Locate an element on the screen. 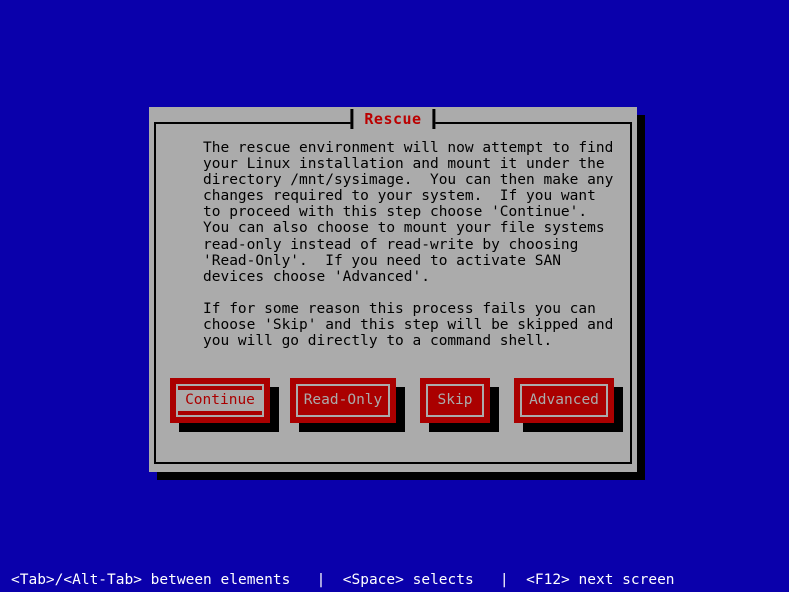 This screenshot has width=789, height=592. skip-button: Skip is located at coordinates (455, 400).